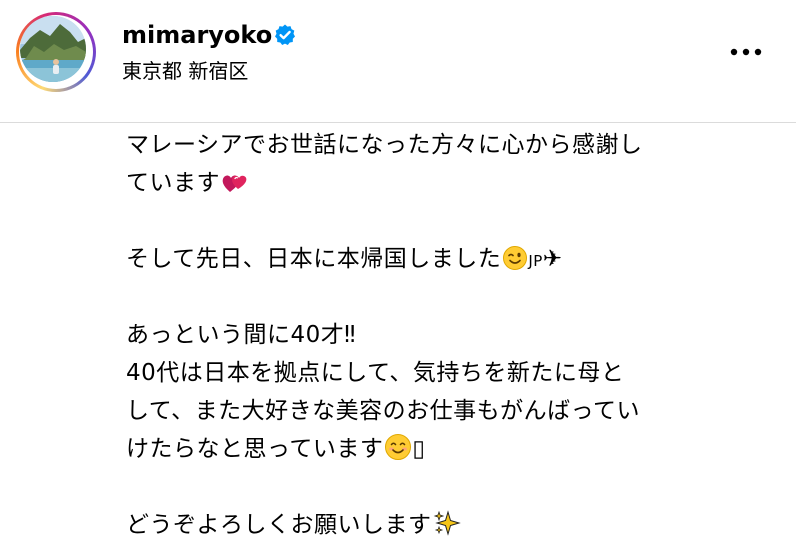 The image size is (796, 546). What do you see at coordinates (383, 411) in the screenshot?
I see `caption-text: して、また大好きな美容のお仕事もがんばってい` at bounding box center [383, 411].